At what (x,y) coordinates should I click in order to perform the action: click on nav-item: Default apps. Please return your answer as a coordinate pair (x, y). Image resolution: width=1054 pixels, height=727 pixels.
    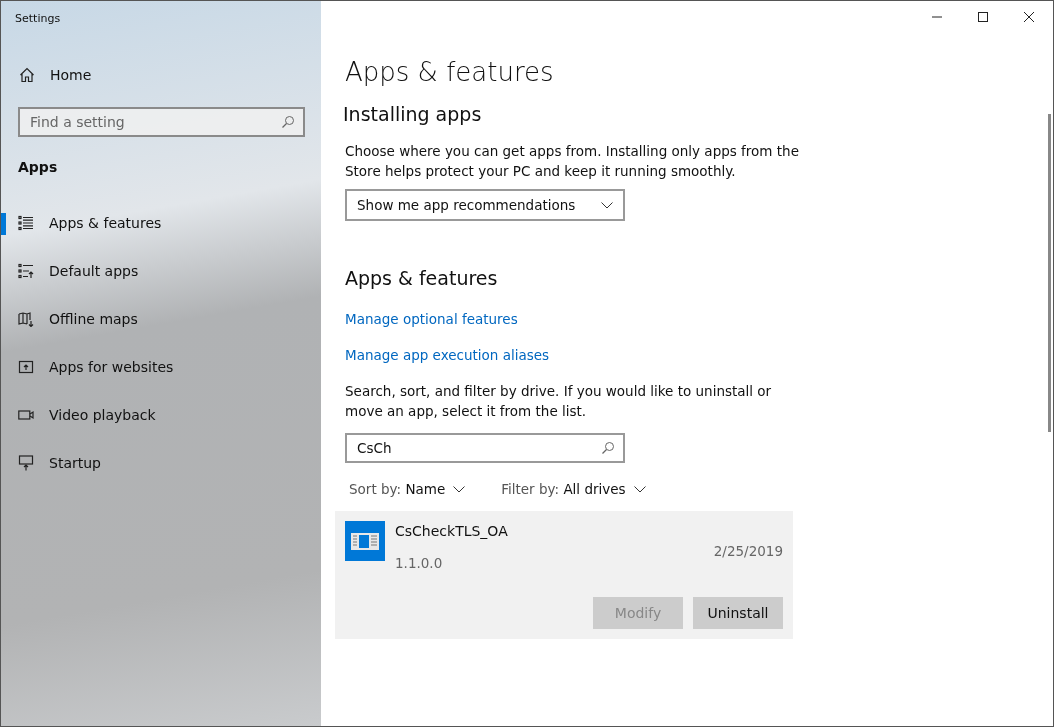
    Looking at the image, I should click on (161, 271).